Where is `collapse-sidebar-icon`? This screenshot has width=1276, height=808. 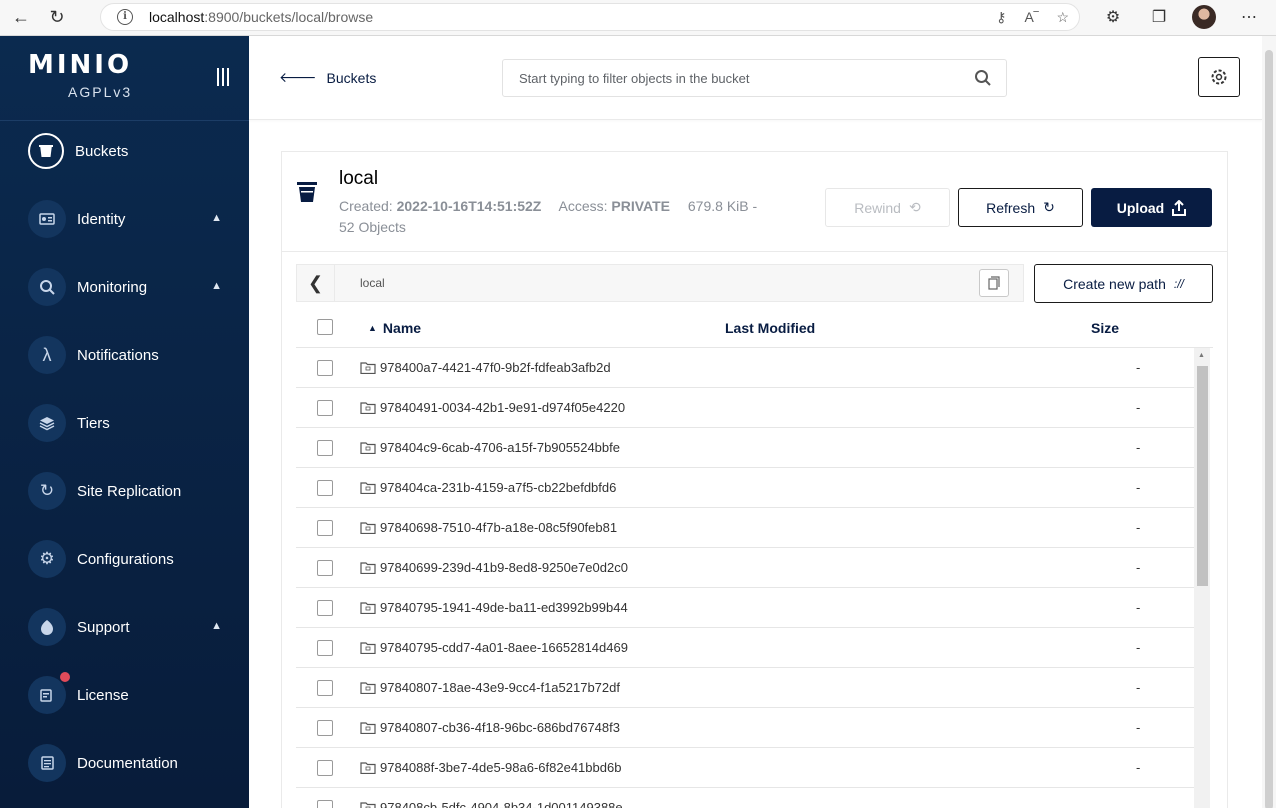 collapse-sidebar-icon is located at coordinates (225, 78).